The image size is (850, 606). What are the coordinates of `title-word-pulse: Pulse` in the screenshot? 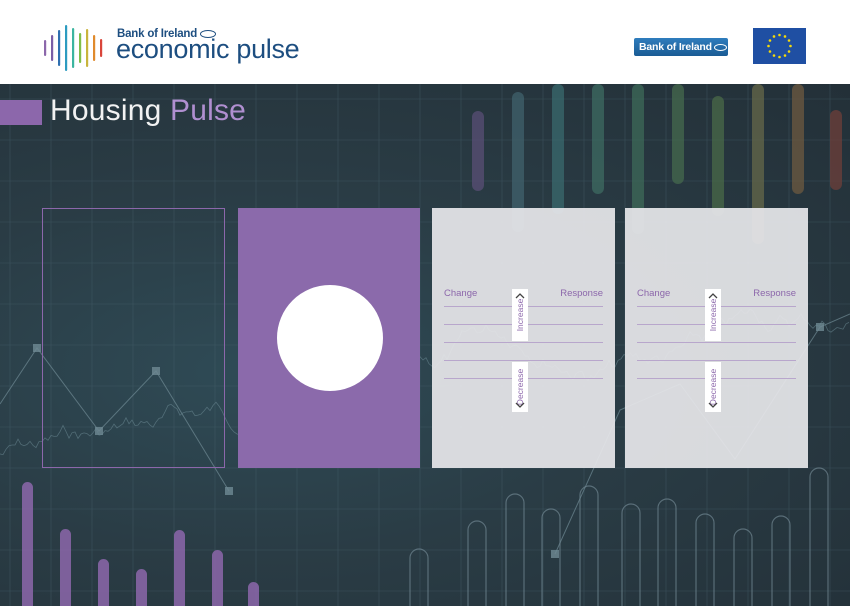 It's located at (208, 110).